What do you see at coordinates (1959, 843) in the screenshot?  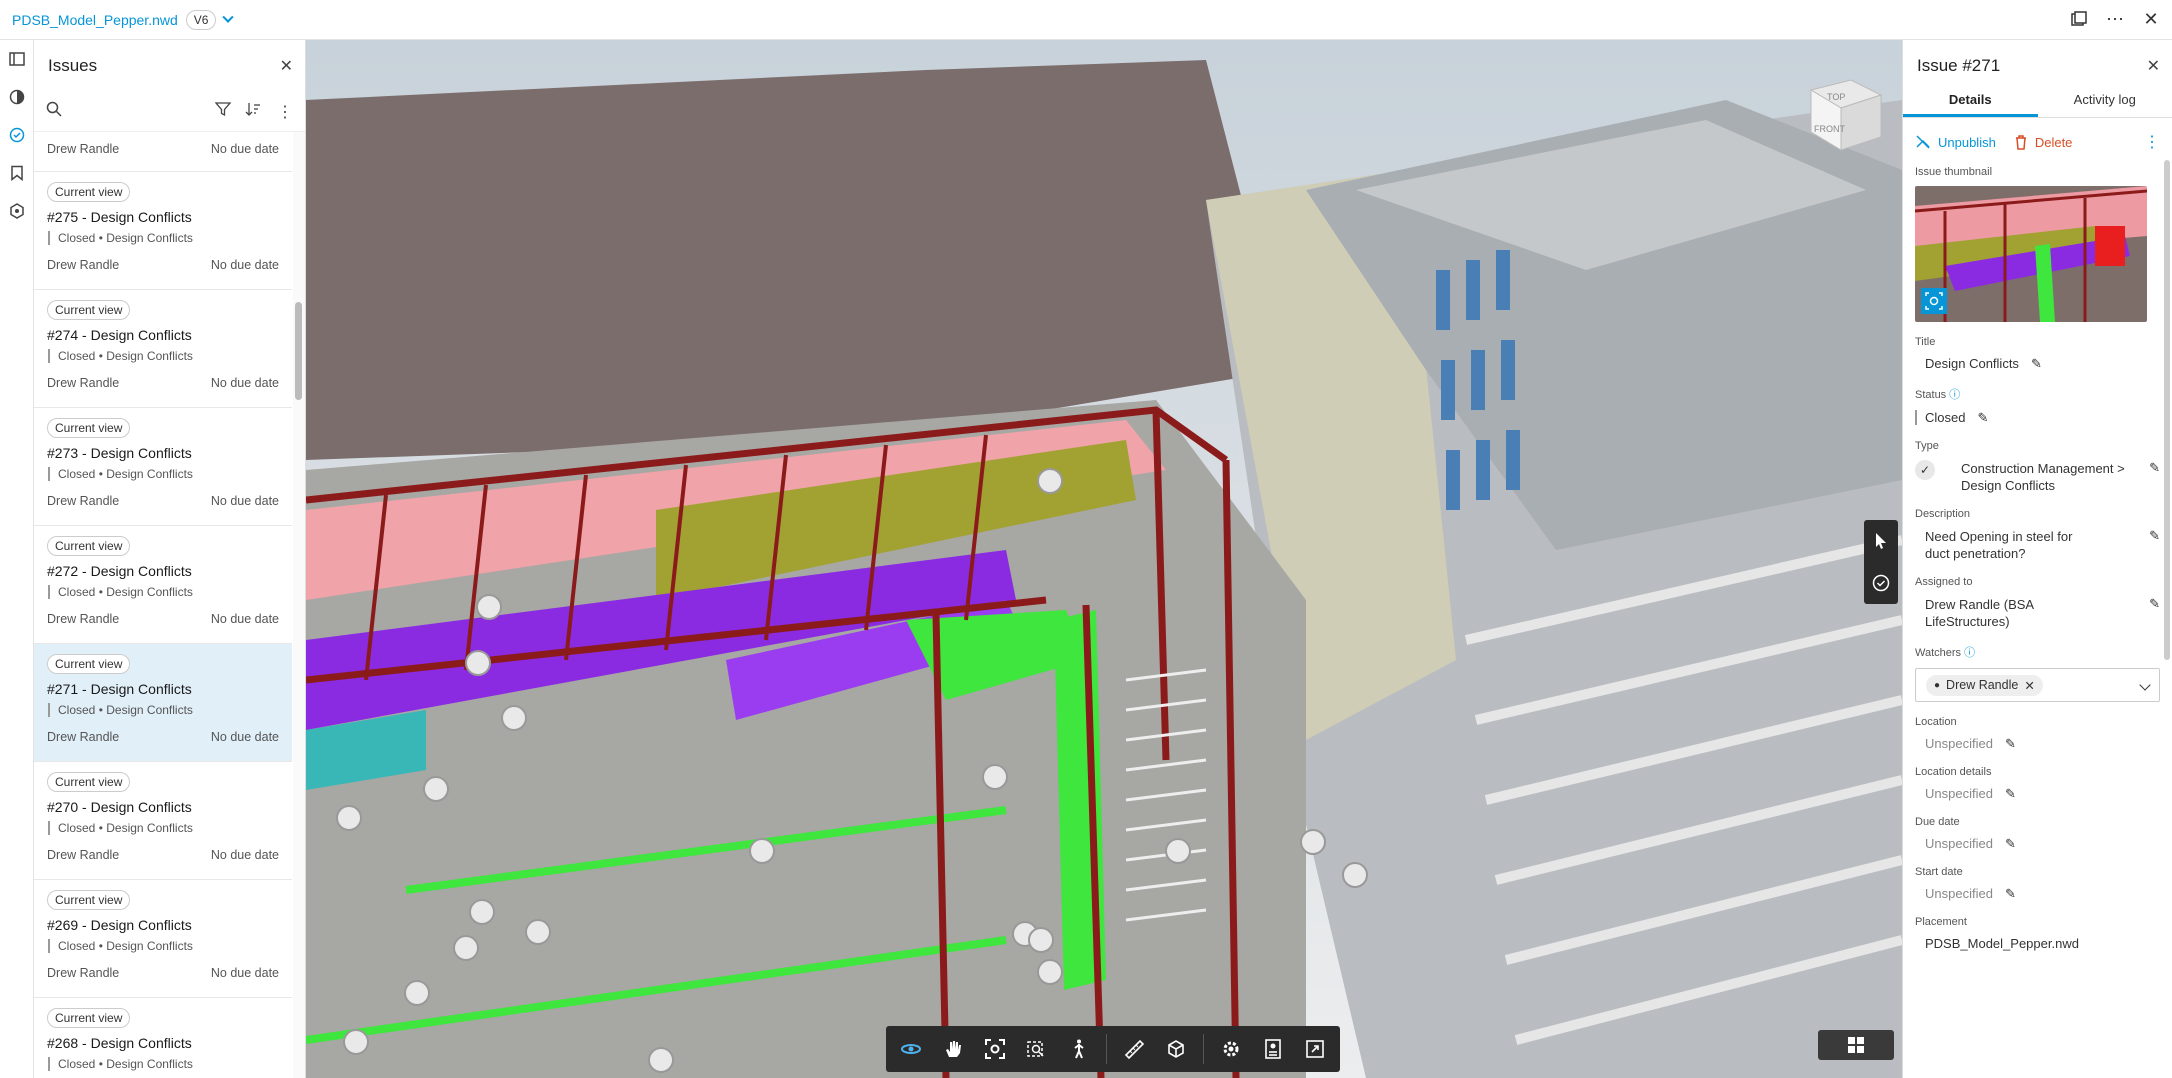 I see `due-date-value: Unspecified` at bounding box center [1959, 843].